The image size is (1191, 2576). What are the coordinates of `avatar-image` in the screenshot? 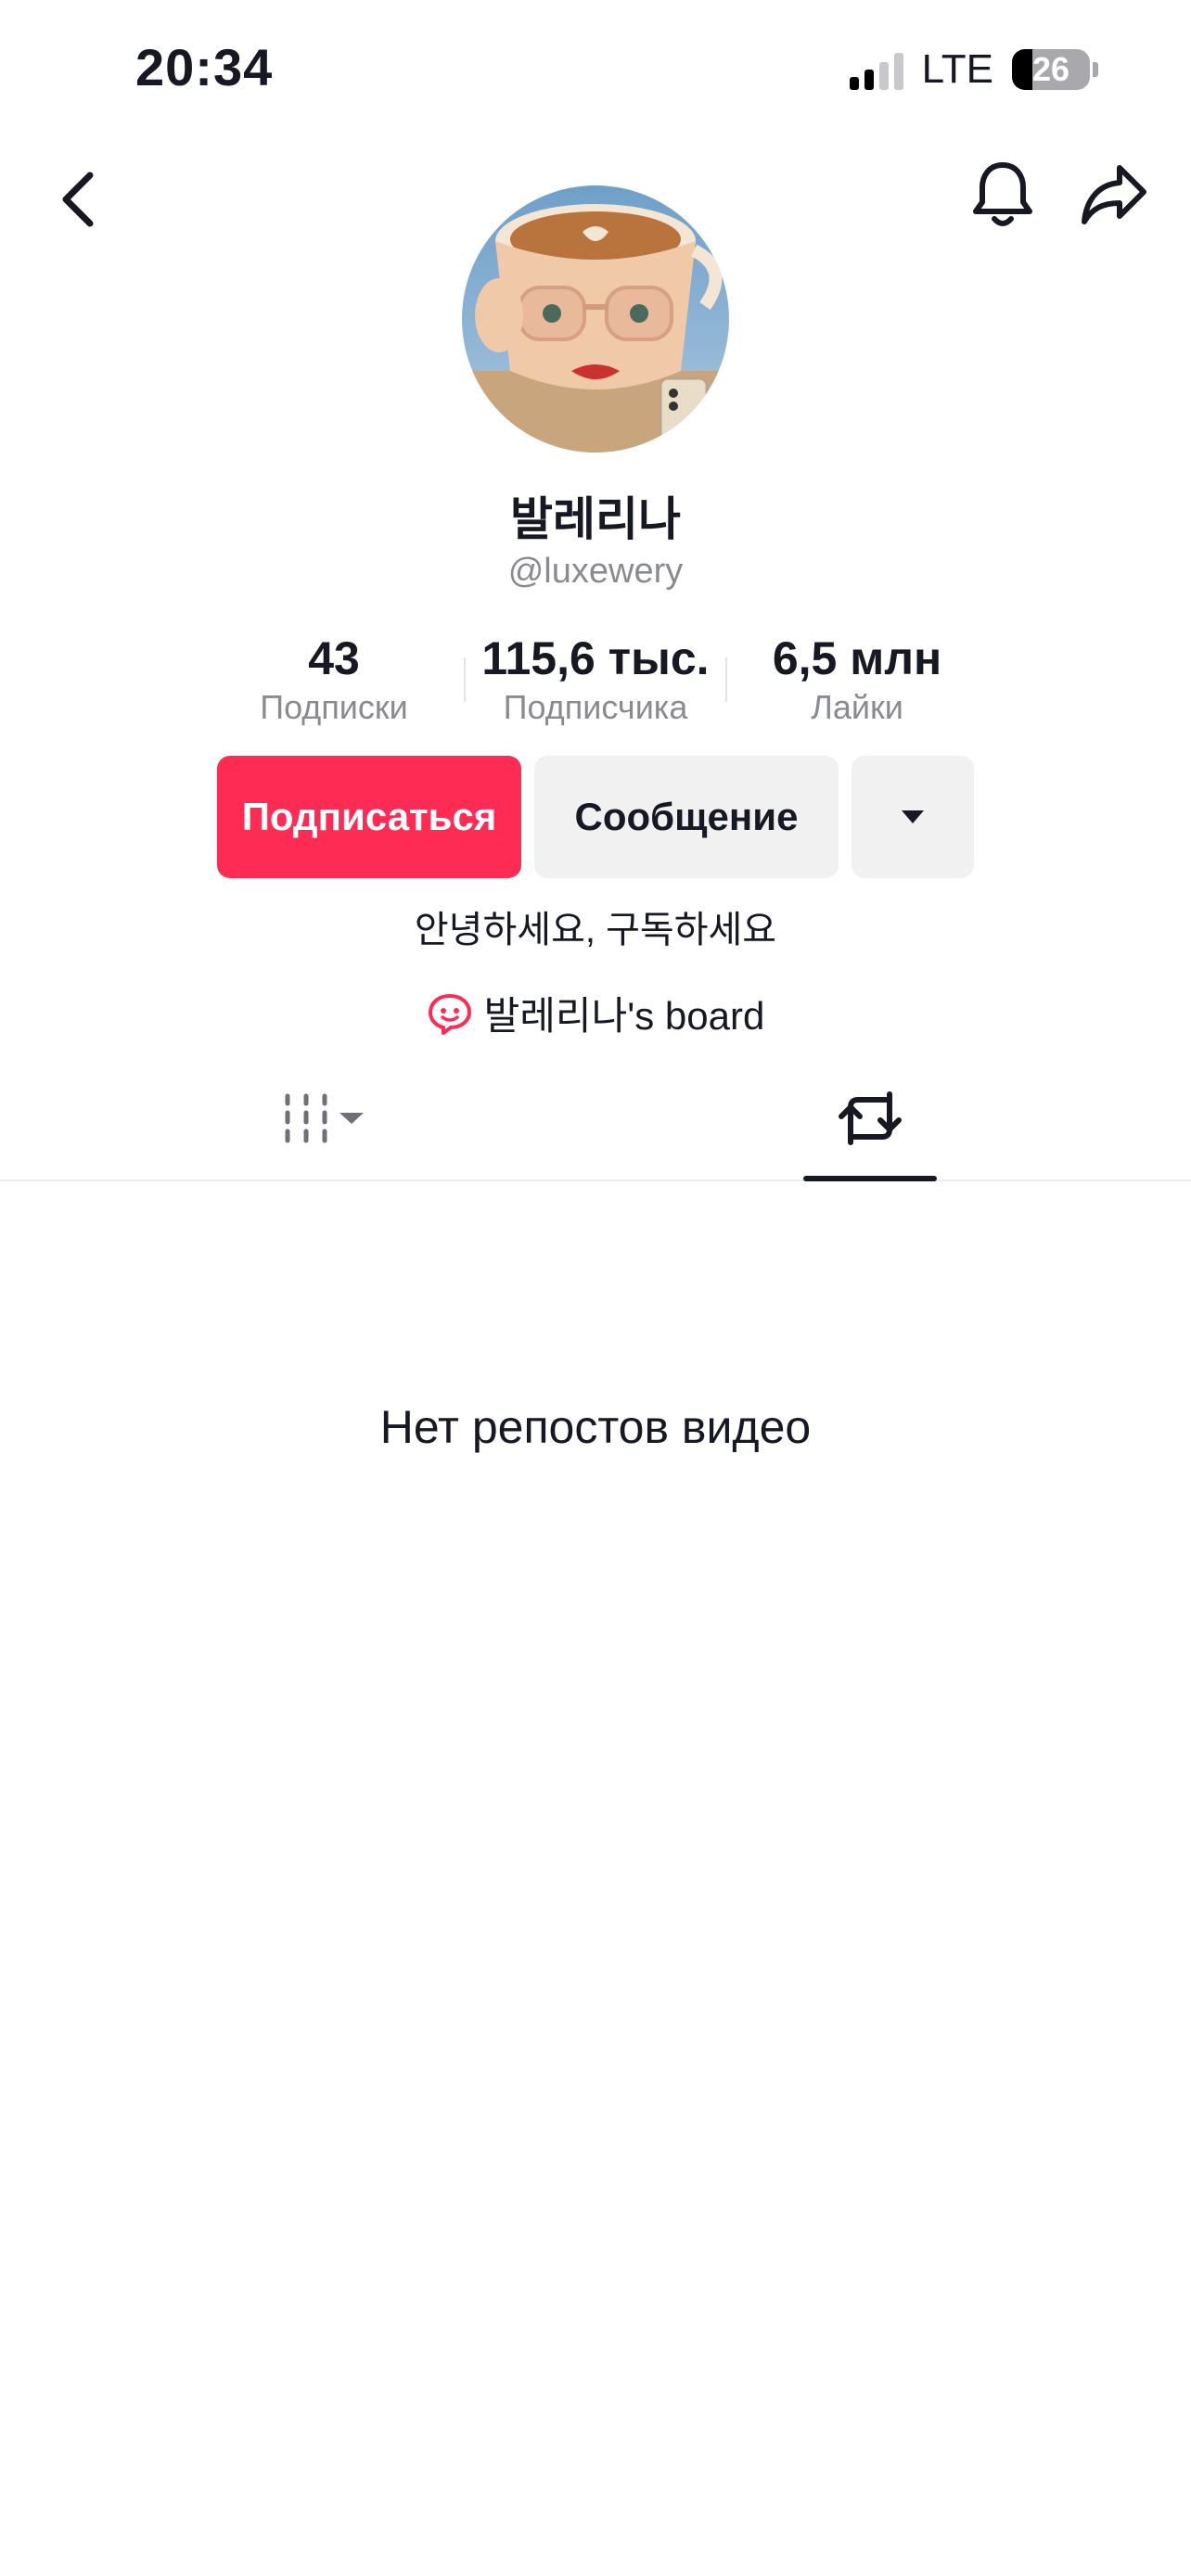 It's located at (595, 319).